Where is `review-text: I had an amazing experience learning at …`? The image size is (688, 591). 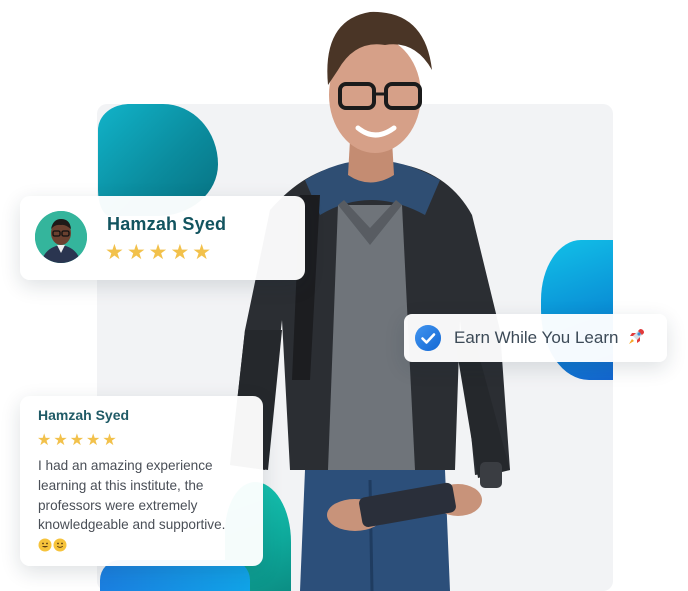 review-text: I had an amazing experience learning at … is located at coordinates (132, 495).